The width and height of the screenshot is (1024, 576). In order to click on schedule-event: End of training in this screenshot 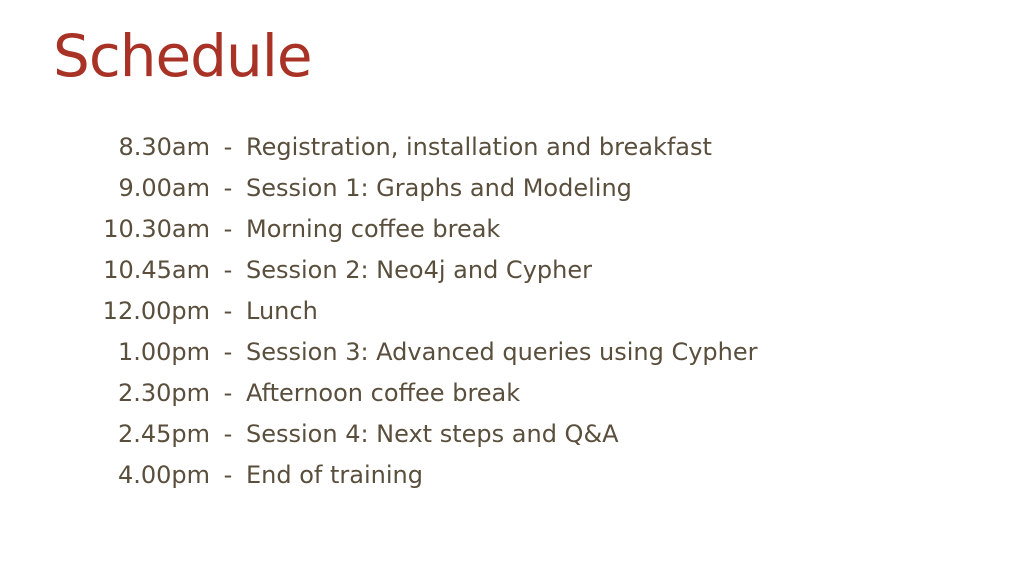, I will do `click(334, 474)`.